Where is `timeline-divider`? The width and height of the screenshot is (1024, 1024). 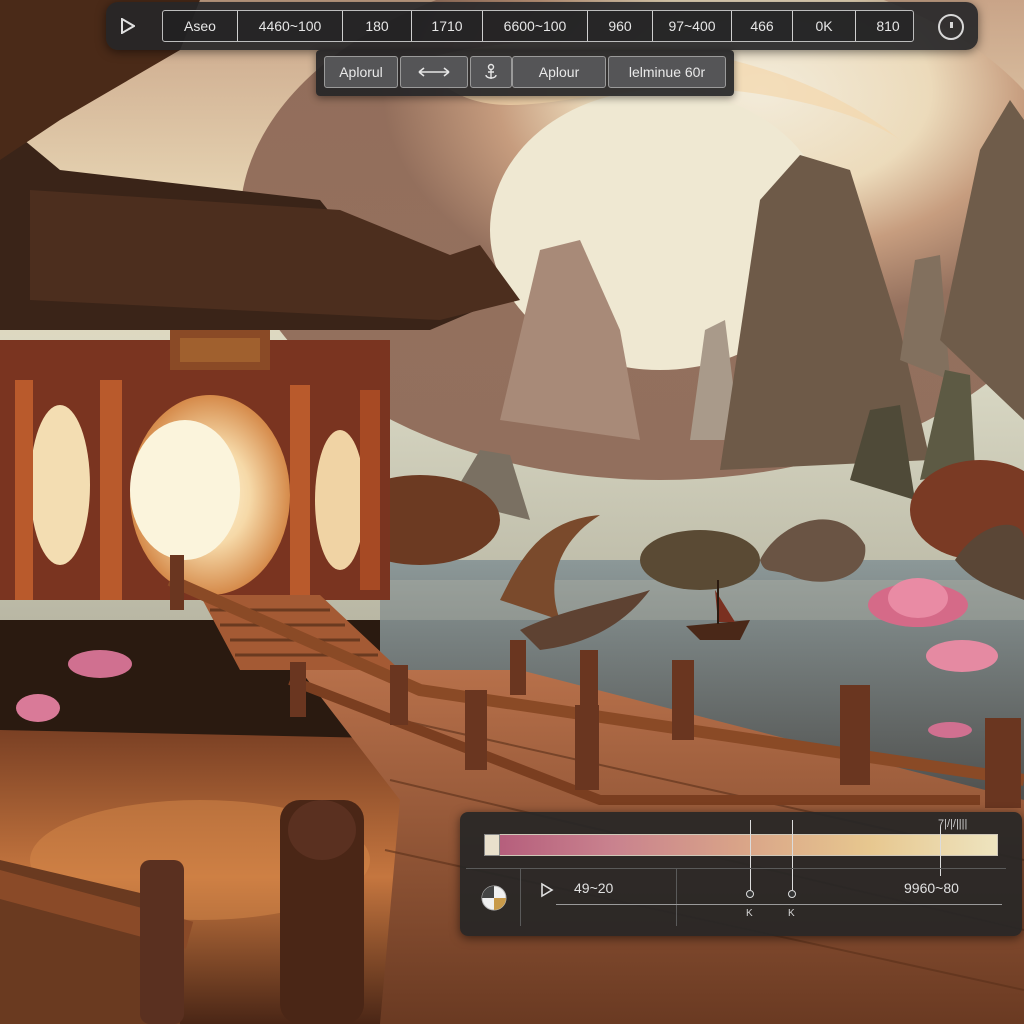 timeline-divider is located at coordinates (520, 897).